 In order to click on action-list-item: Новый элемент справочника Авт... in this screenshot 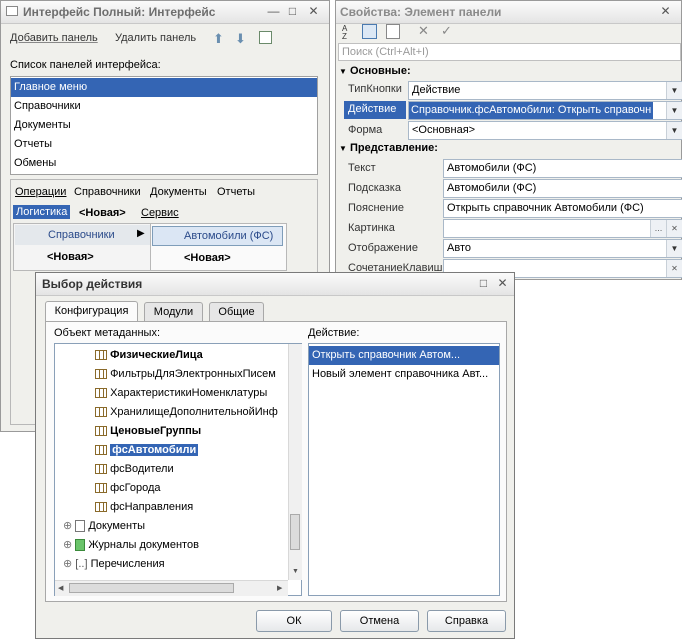, I will do `click(404, 374)`.